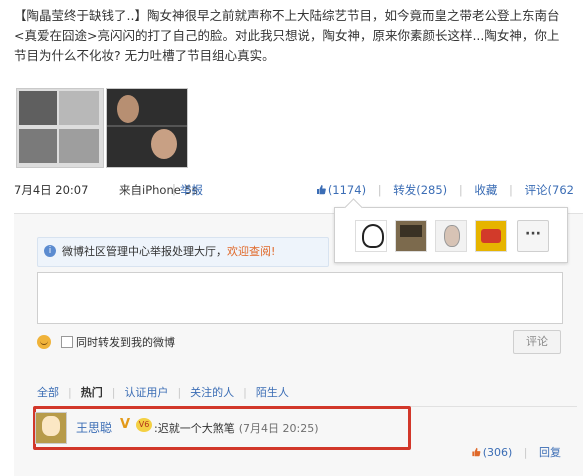 The image size is (583, 476). I want to click on reply-button: 回复, so click(550, 452).